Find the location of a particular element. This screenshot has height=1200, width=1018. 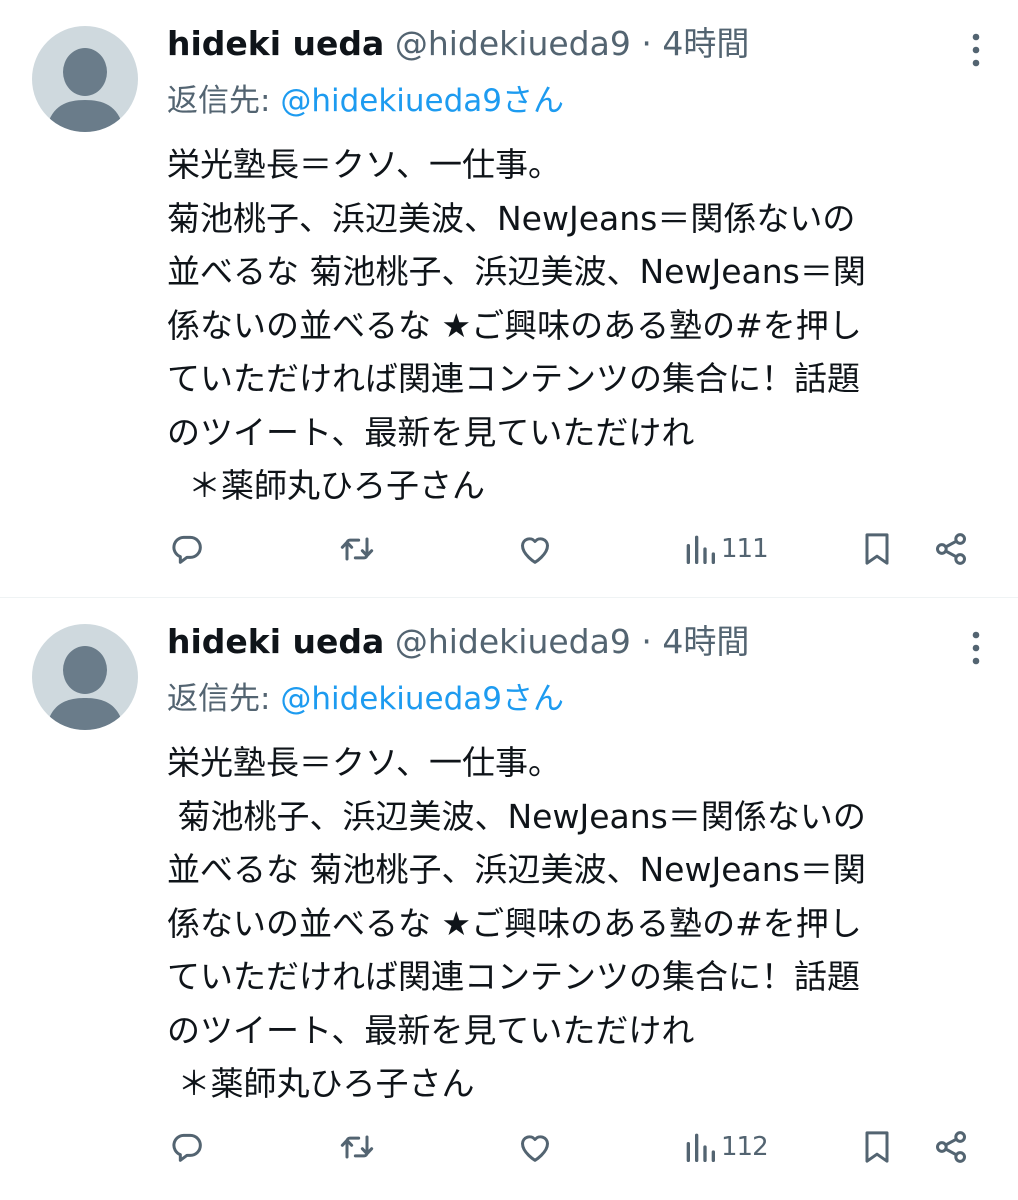

views-button: 111 is located at coordinates (726, 549).